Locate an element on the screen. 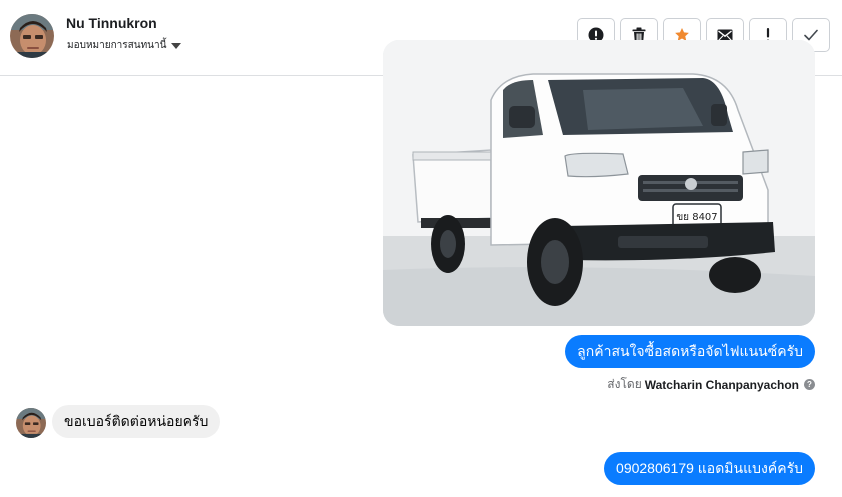 This screenshot has height=497, width=842. incoming-message: ขอเบอร์ติดต่อหน่อยครับ is located at coordinates (136, 421).